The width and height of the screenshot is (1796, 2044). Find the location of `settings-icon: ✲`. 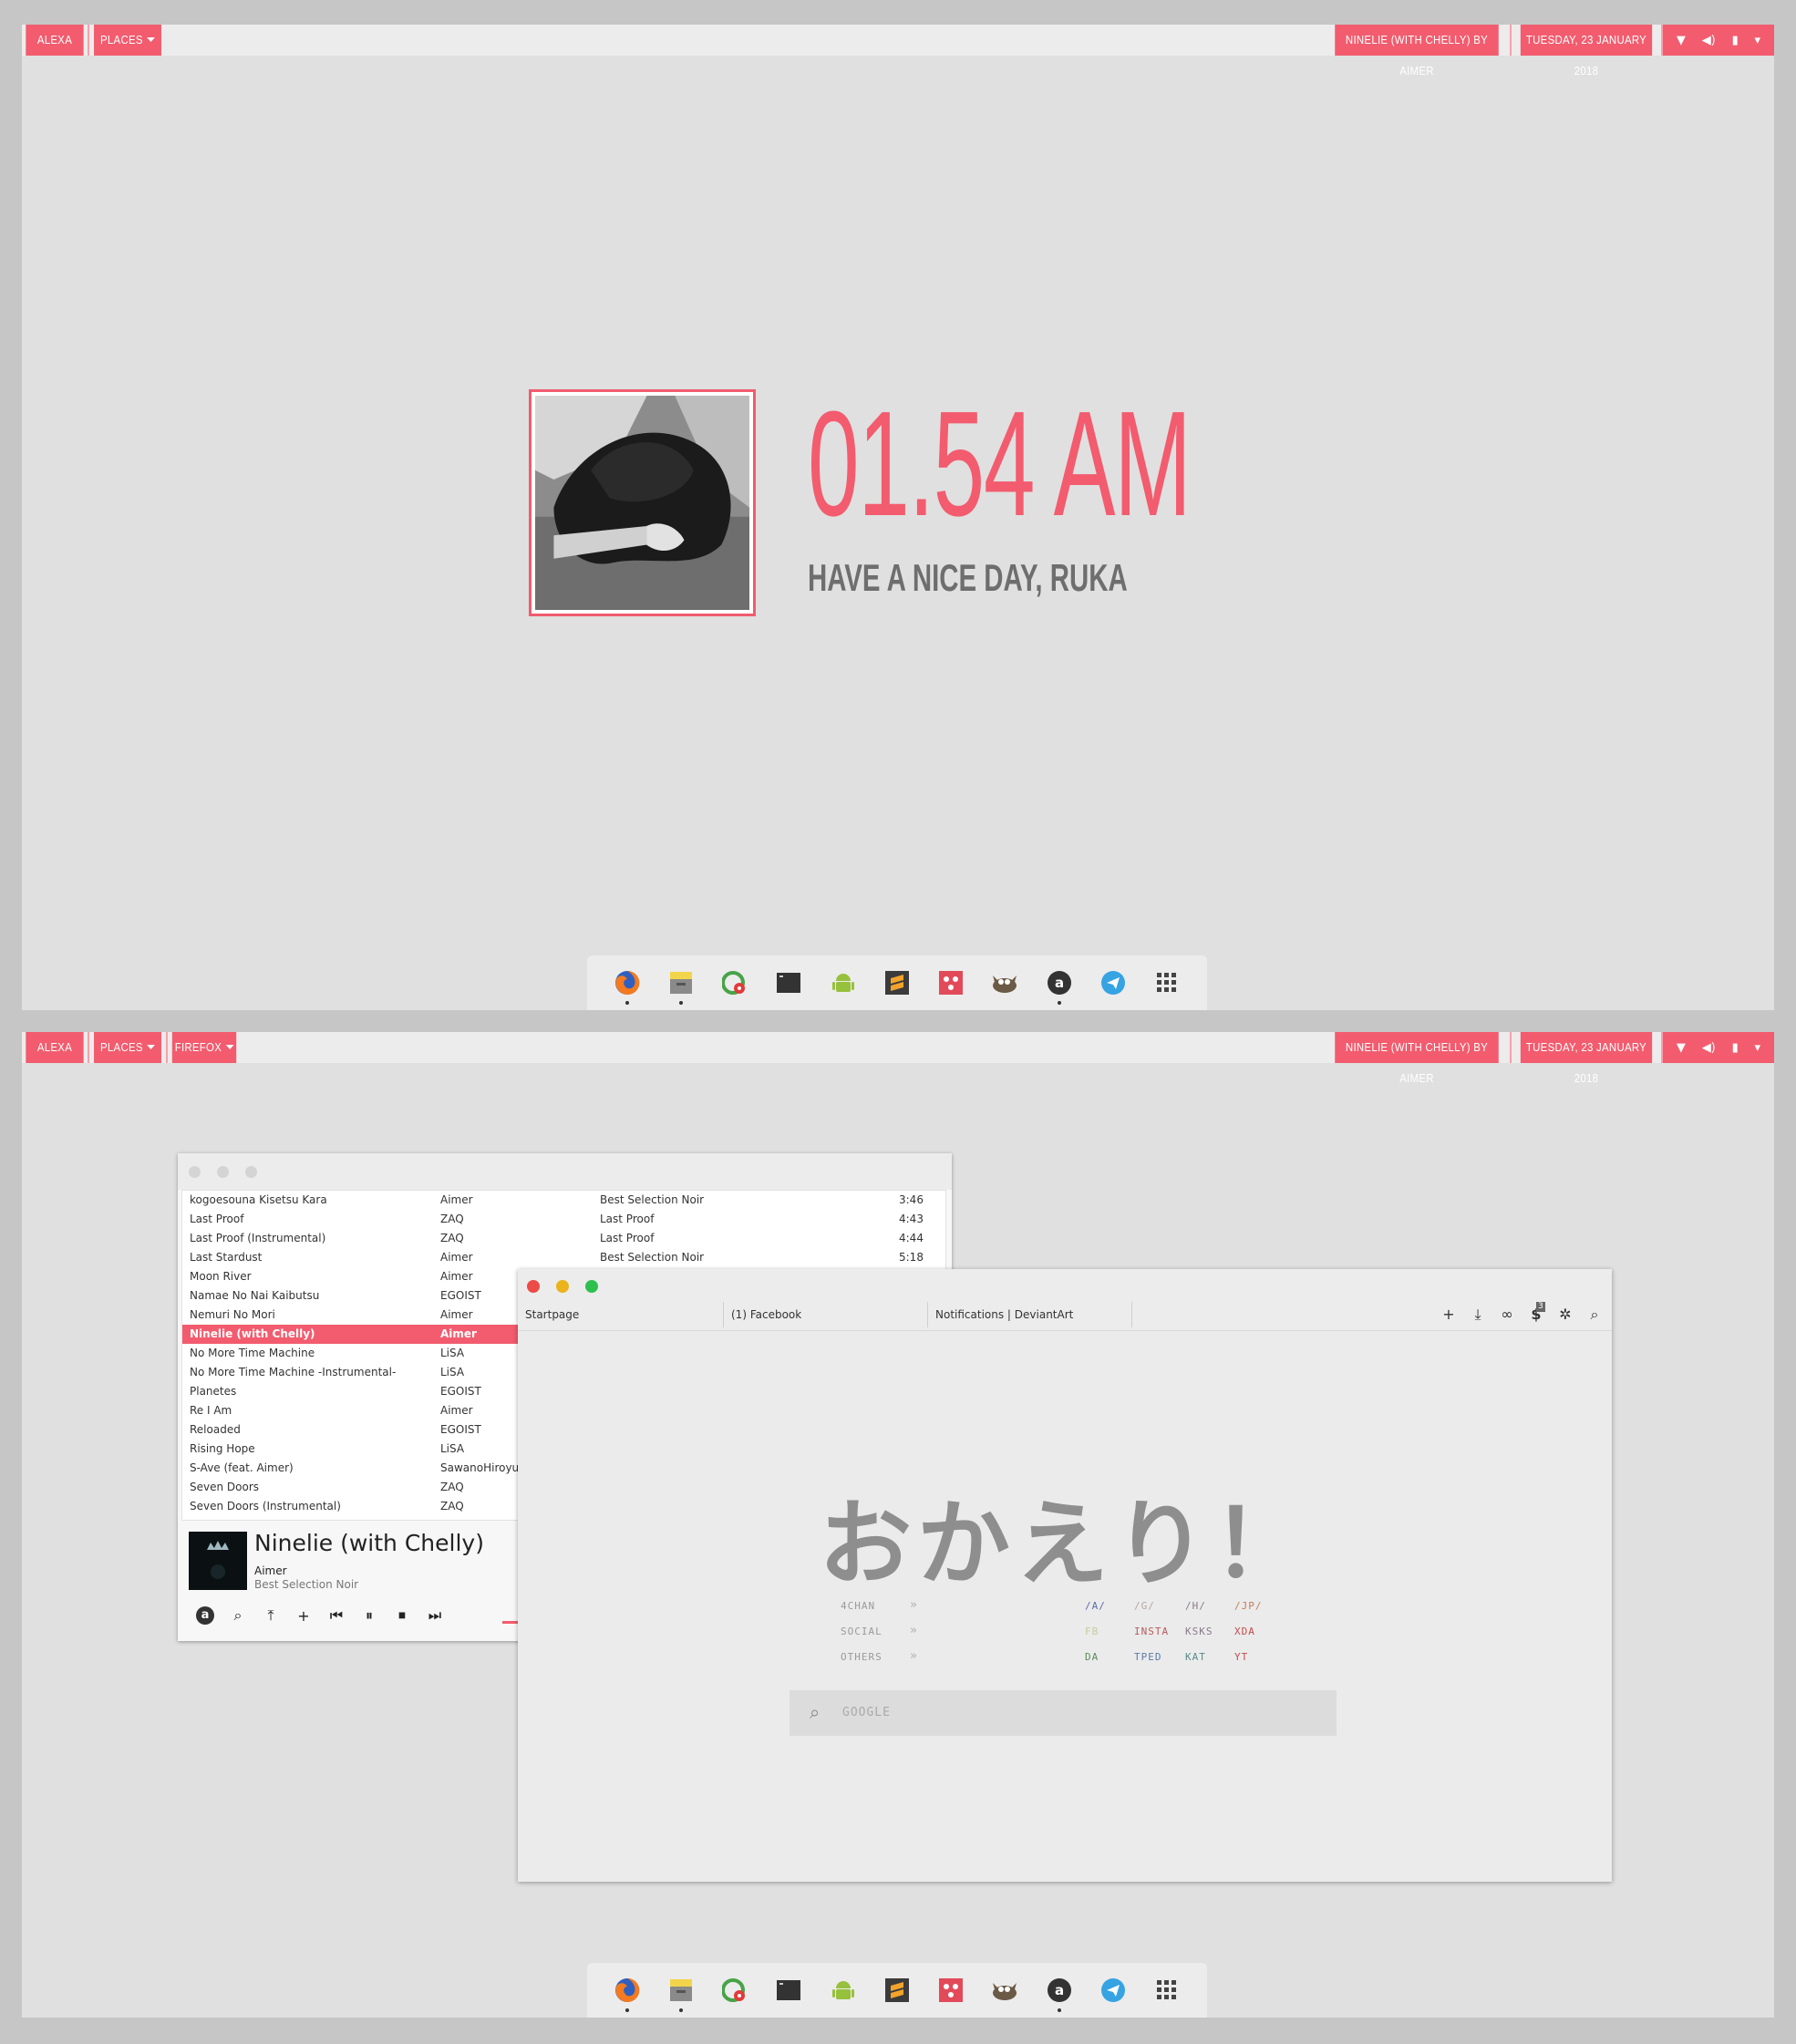

settings-icon: ✲ is located at coordinates (1565, 1314).